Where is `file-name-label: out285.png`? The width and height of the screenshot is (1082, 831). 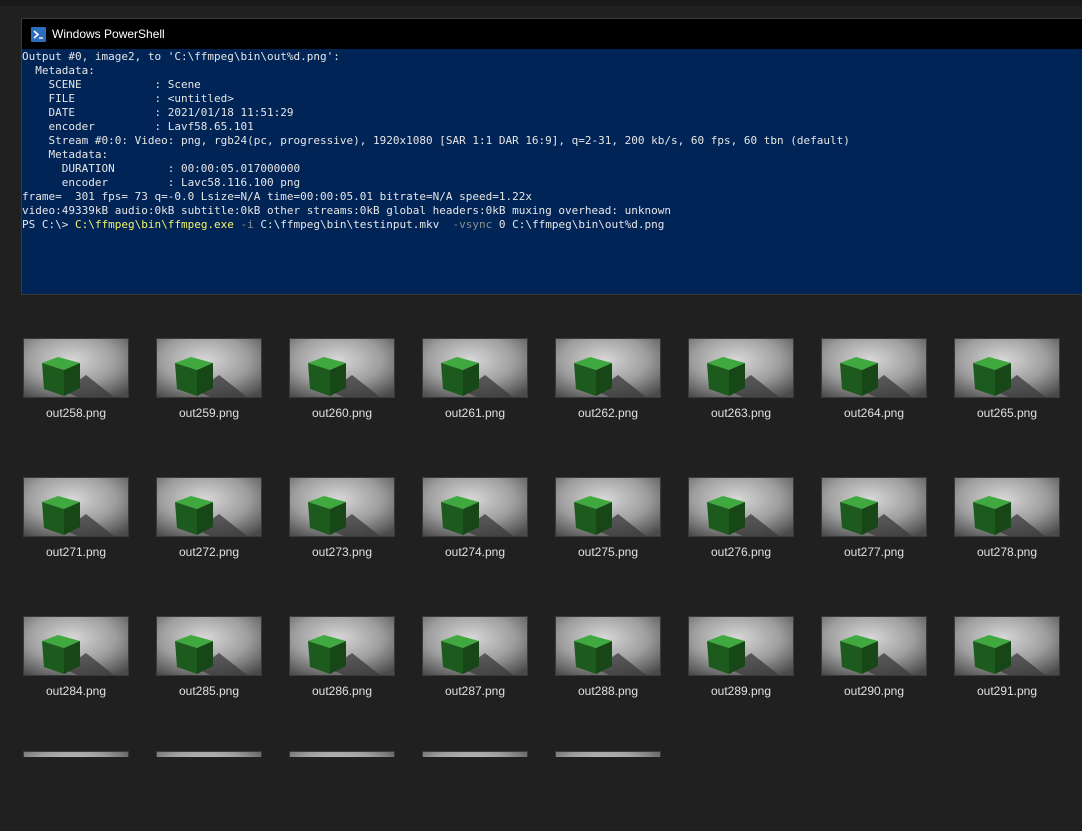 file-name-label: out285.png is located at coordinates (209, 691).